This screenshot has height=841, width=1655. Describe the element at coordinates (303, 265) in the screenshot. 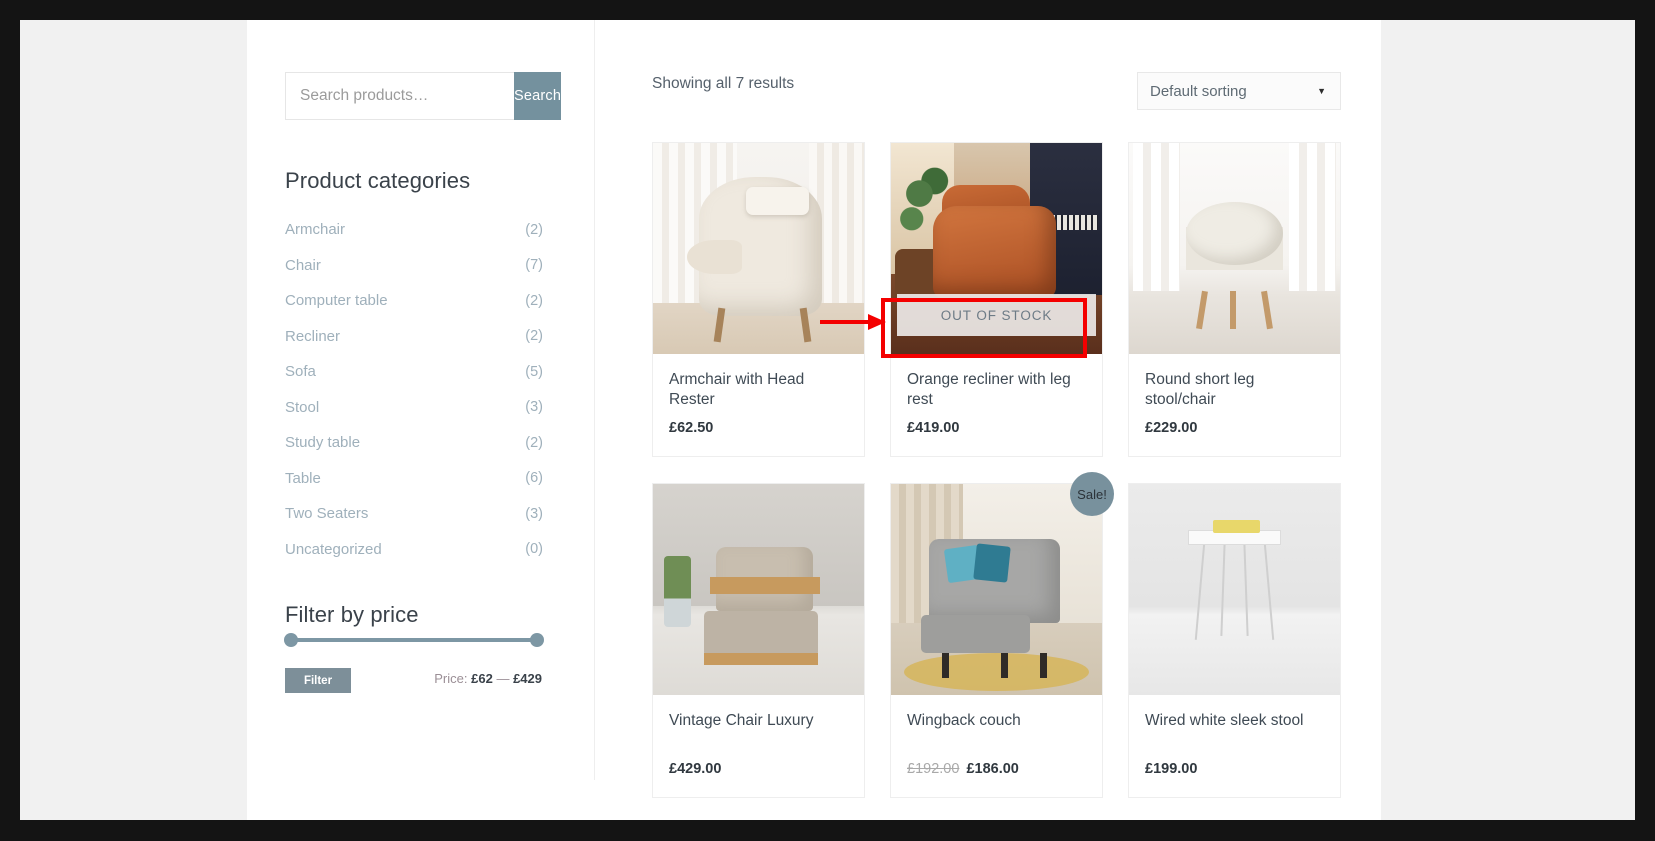

I see `category-label: Chair` at that location.